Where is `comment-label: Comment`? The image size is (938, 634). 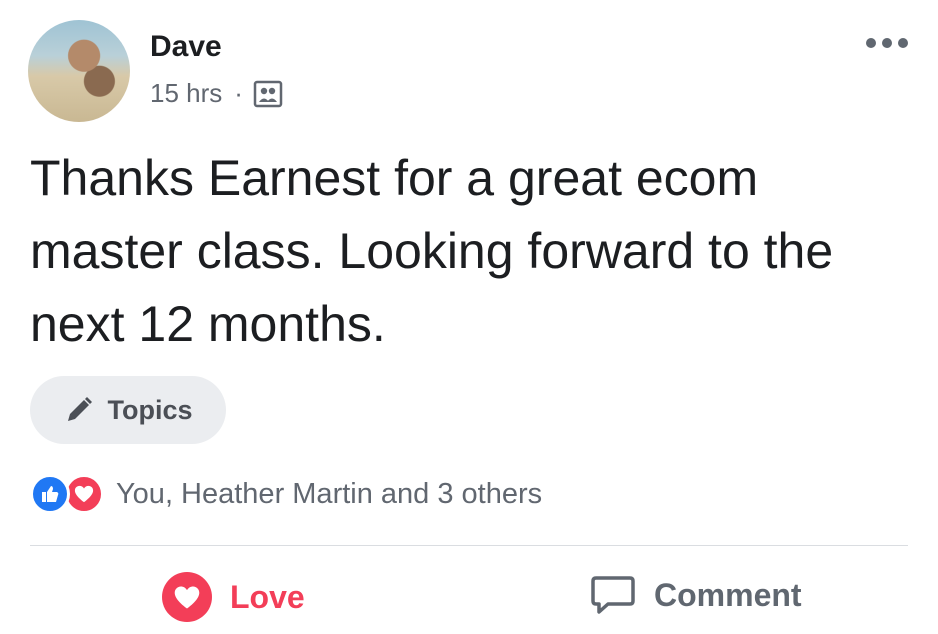 comment-label: Comment is located at coordinates (728, 594).